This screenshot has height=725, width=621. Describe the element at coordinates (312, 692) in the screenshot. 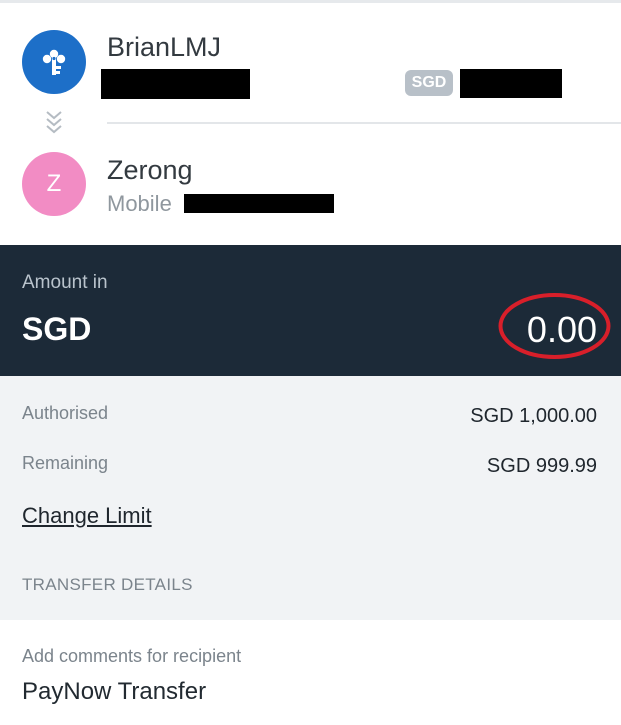

I see `comments-input: PayNow Transfer` at that location.